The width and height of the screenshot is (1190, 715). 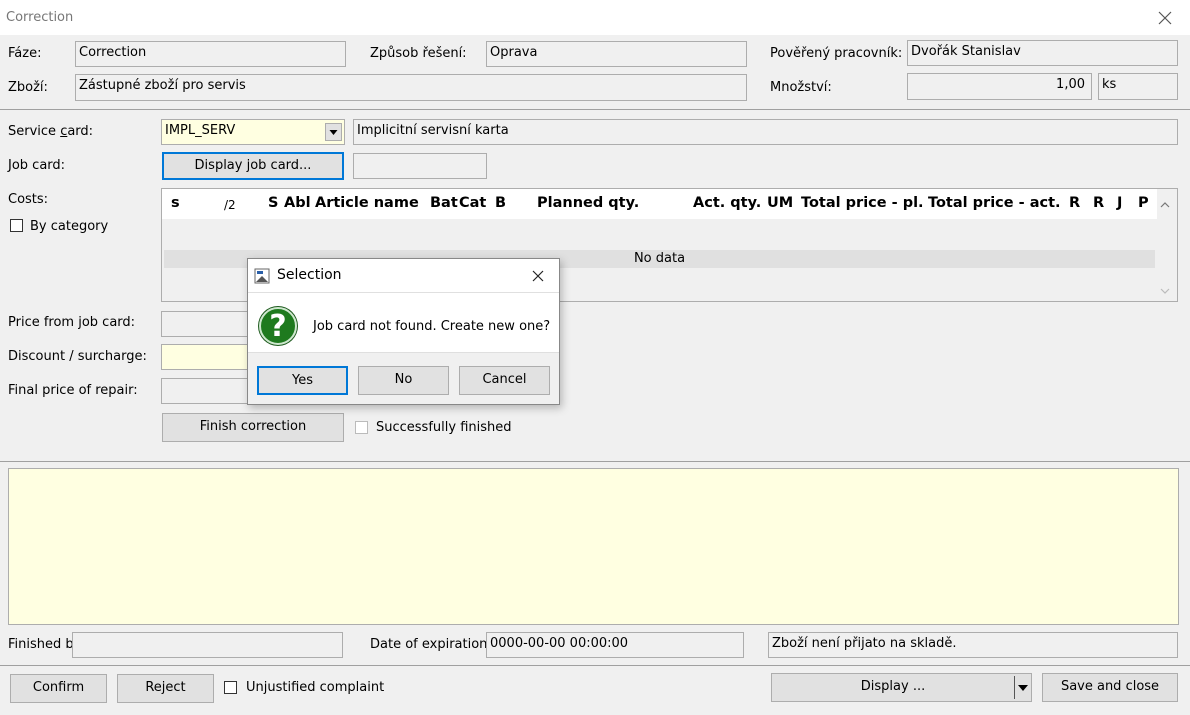 I want to click on dialog-button-bar: Yes No Cancel, so click(x=403, y=378).